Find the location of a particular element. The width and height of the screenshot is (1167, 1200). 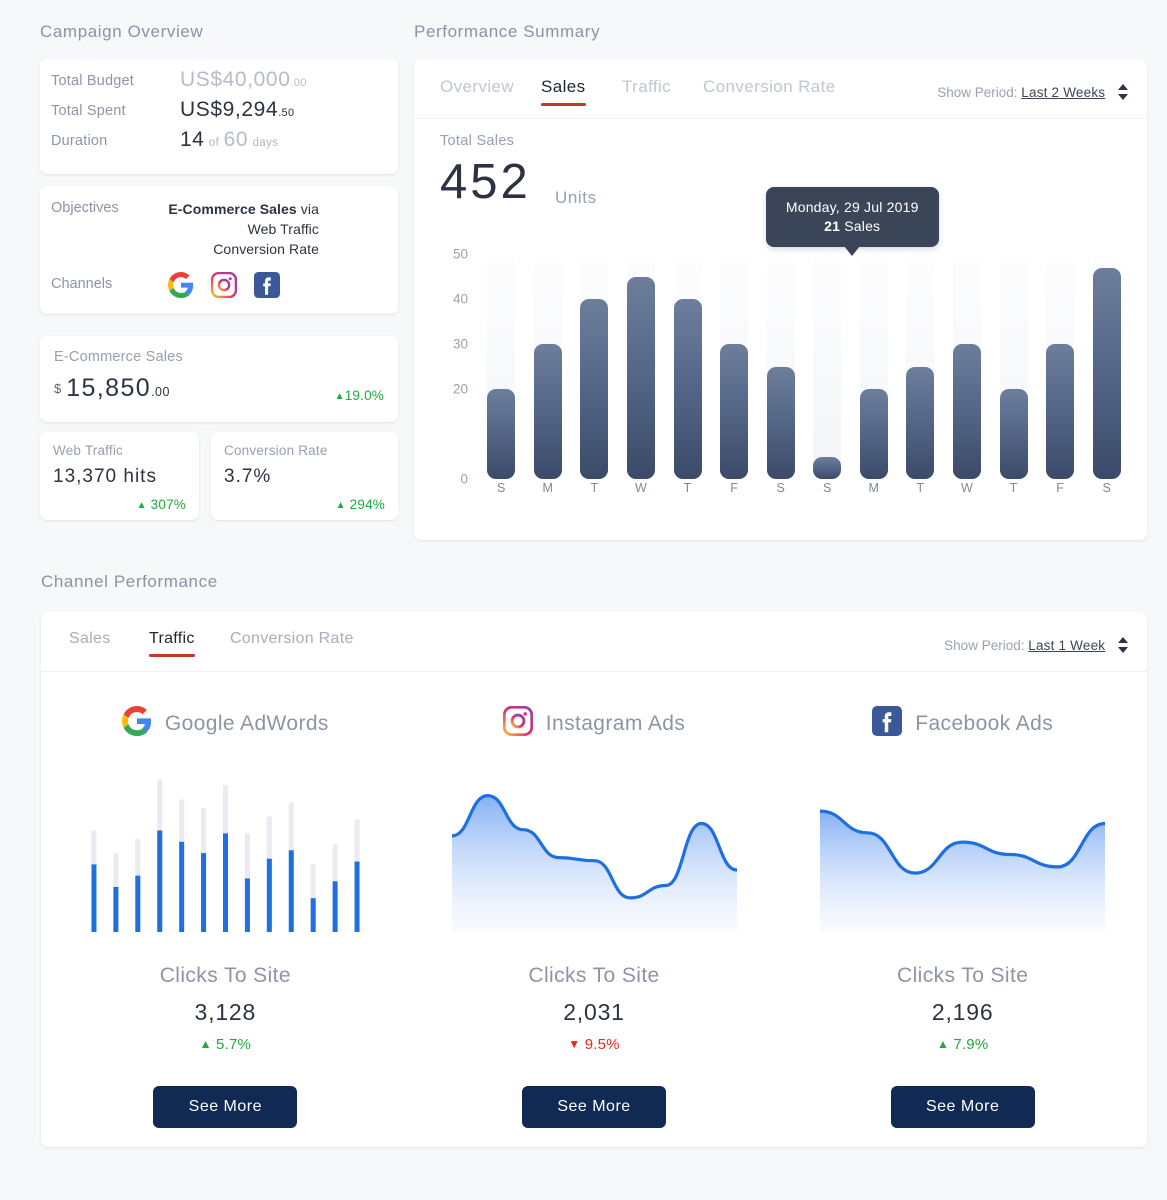

tooltip-value: 21 Sales is located at coordinates (852, 226).